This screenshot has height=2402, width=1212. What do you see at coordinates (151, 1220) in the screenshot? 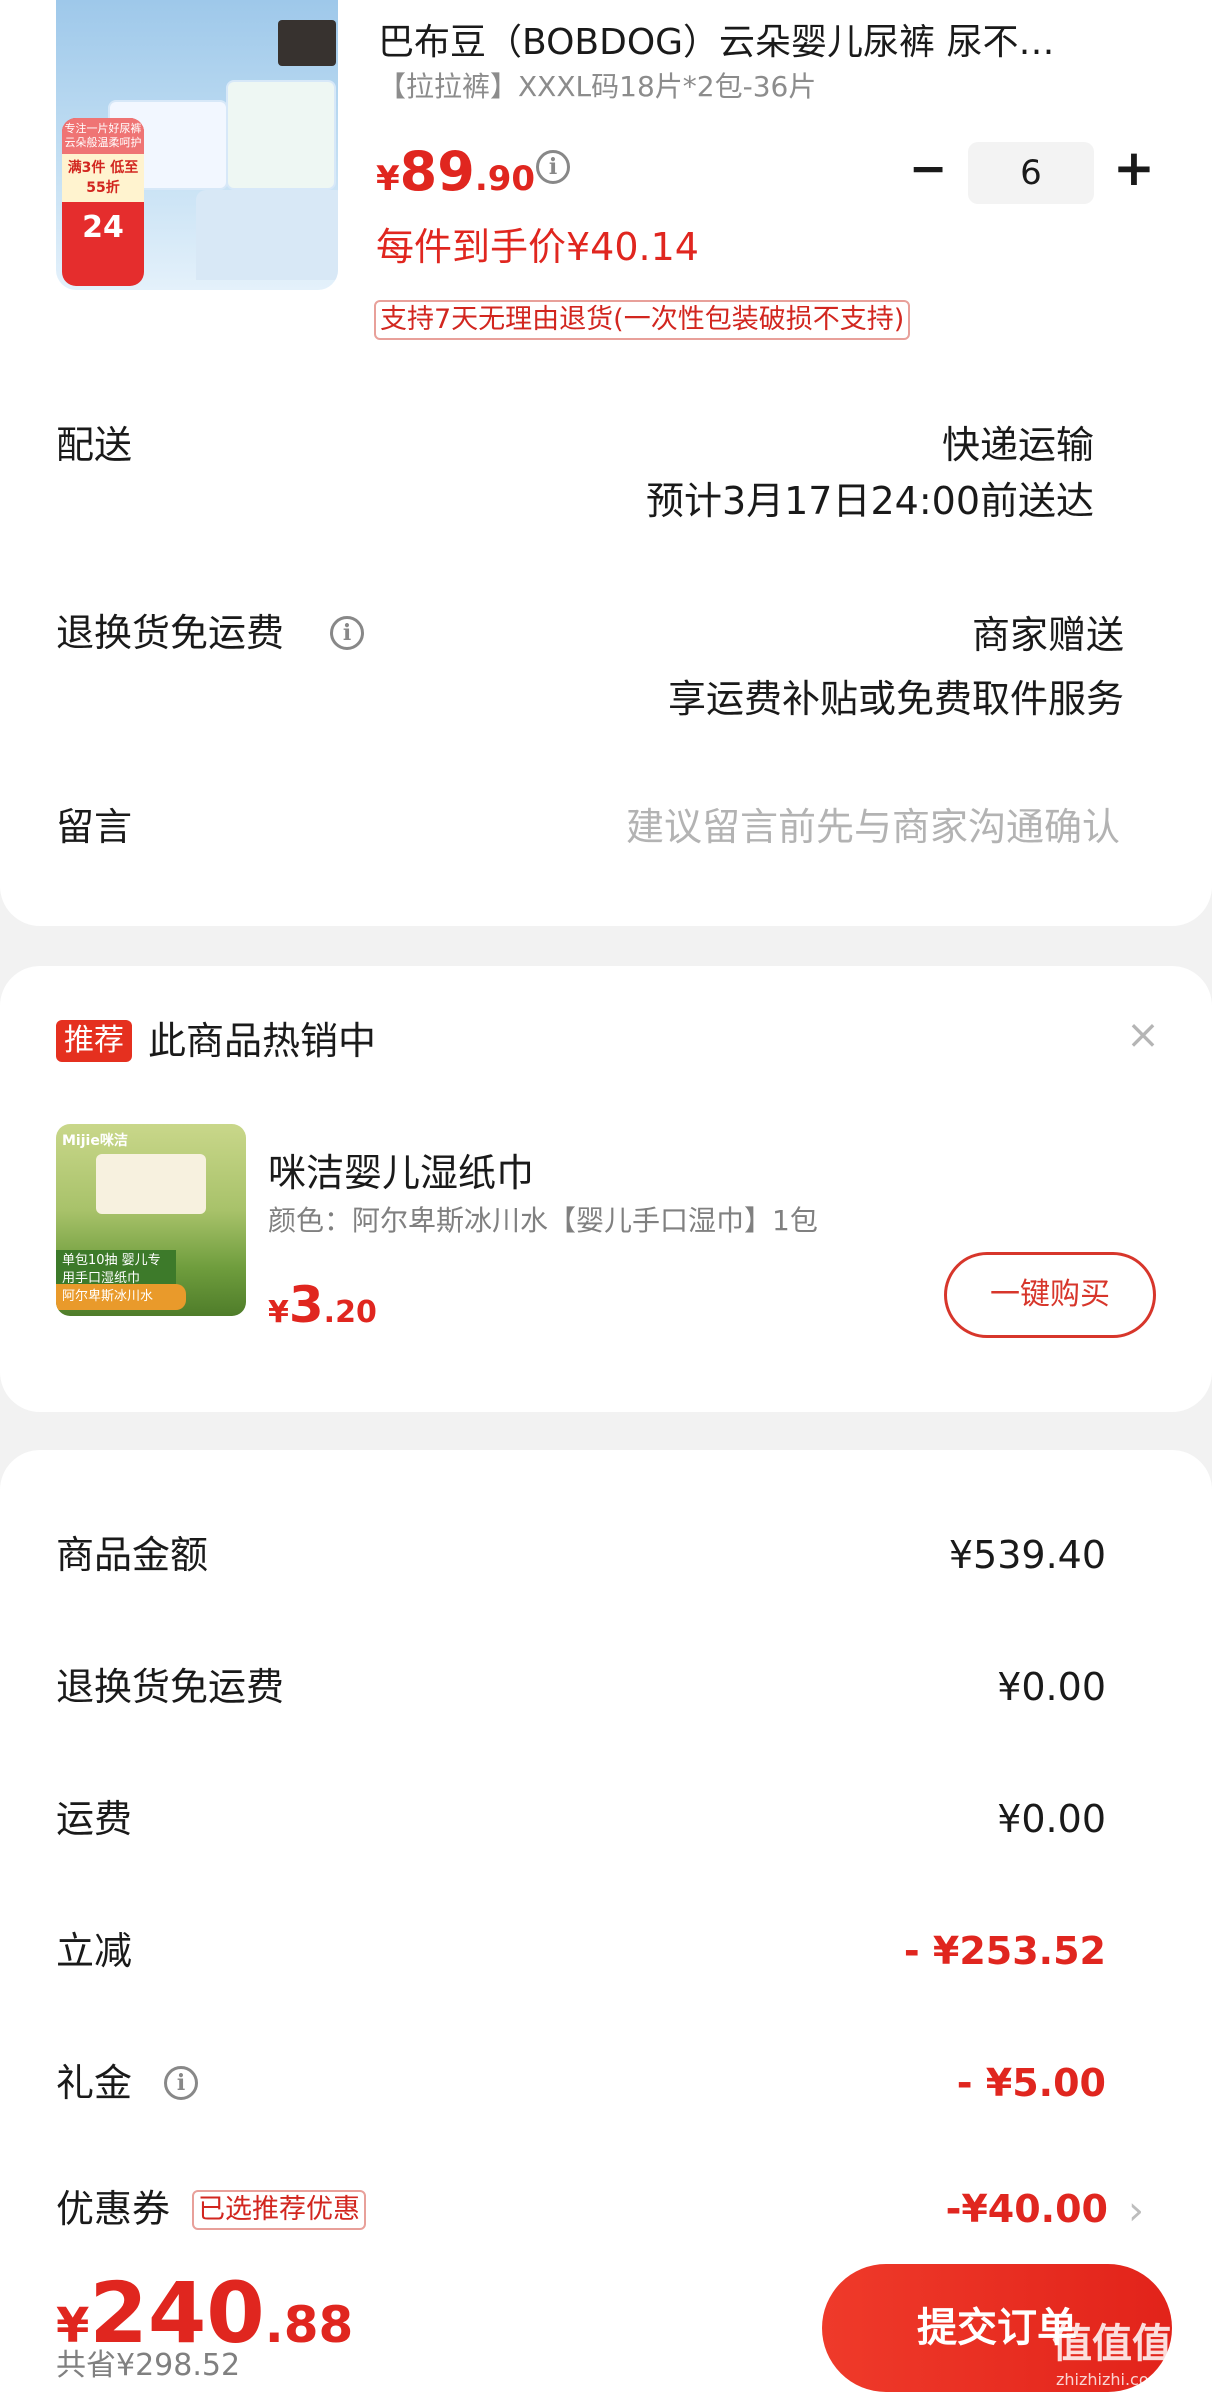
I see `recommended-product-image: Mijie咪洁 单包10抽 婴儿专用手口湿纸巾 阿尔卑斯冰川水` at bounding box center [151, 1220].